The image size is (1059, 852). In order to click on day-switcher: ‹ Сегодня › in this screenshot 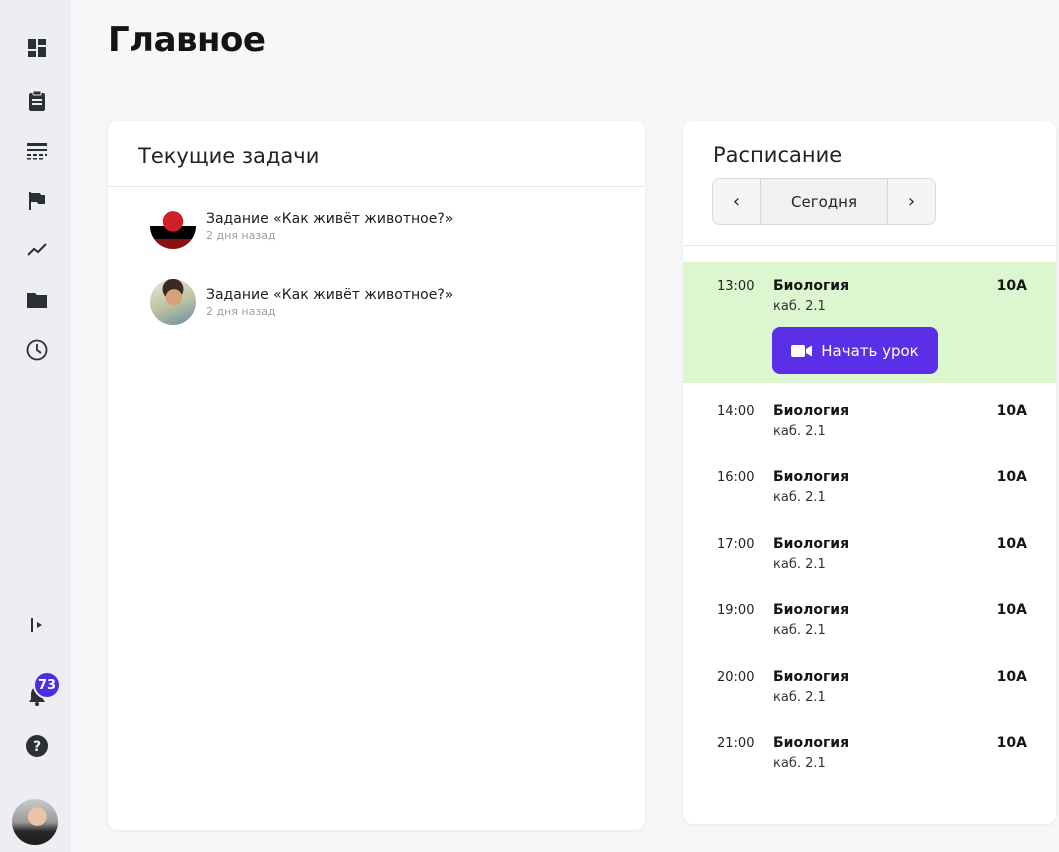, I will do `click(824, 201)`.